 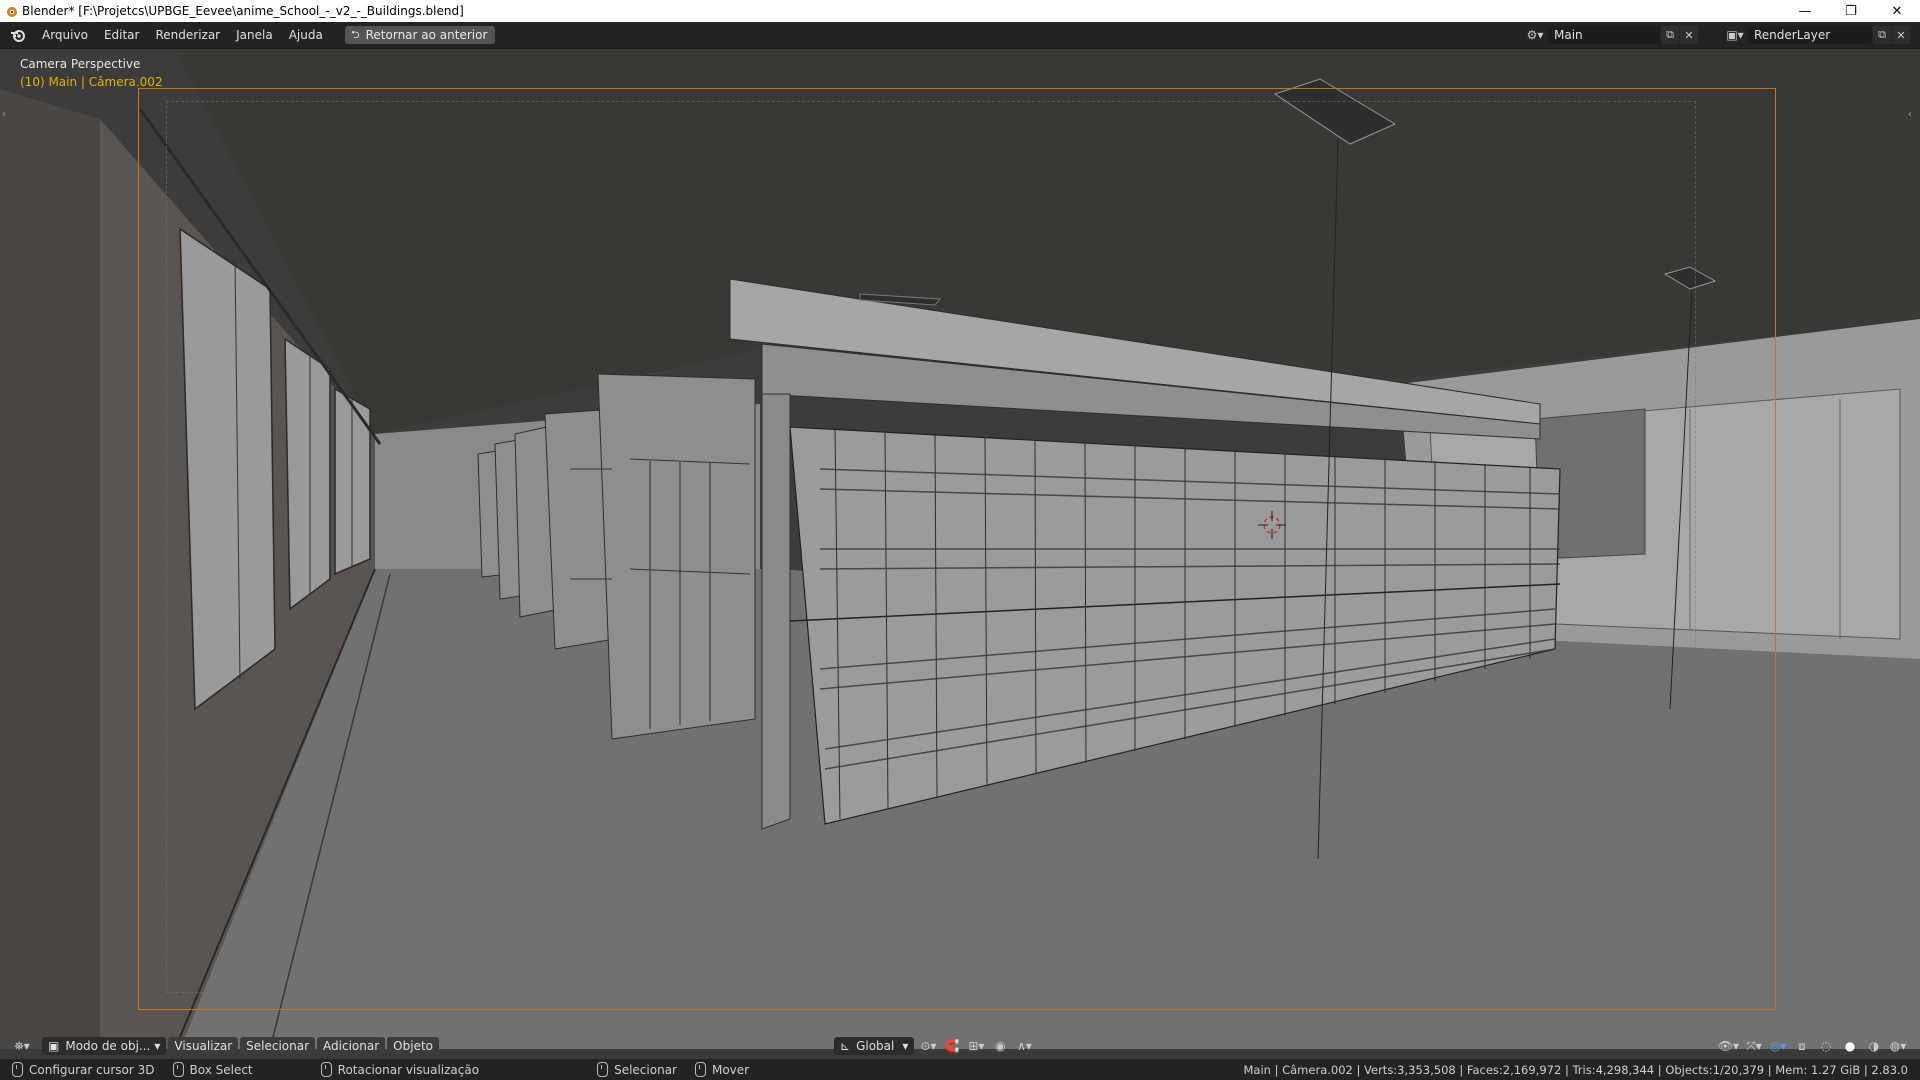 What do you see at coordinates (1810, 35) in the screenshot?
I see `view-layer-field: RenderLayer` at bounding box center [1810, 35].